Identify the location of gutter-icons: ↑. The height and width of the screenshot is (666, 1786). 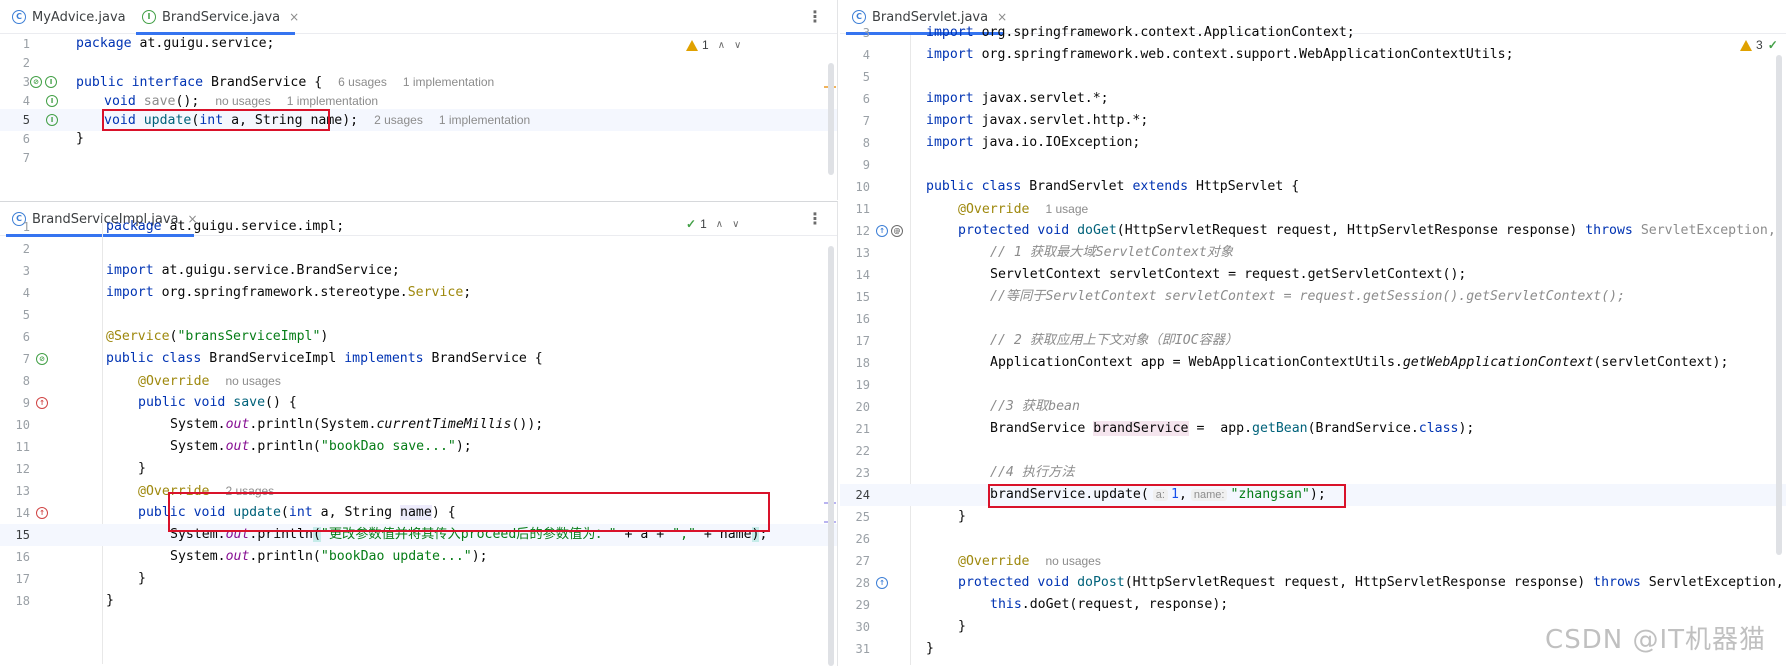
(43, 403).